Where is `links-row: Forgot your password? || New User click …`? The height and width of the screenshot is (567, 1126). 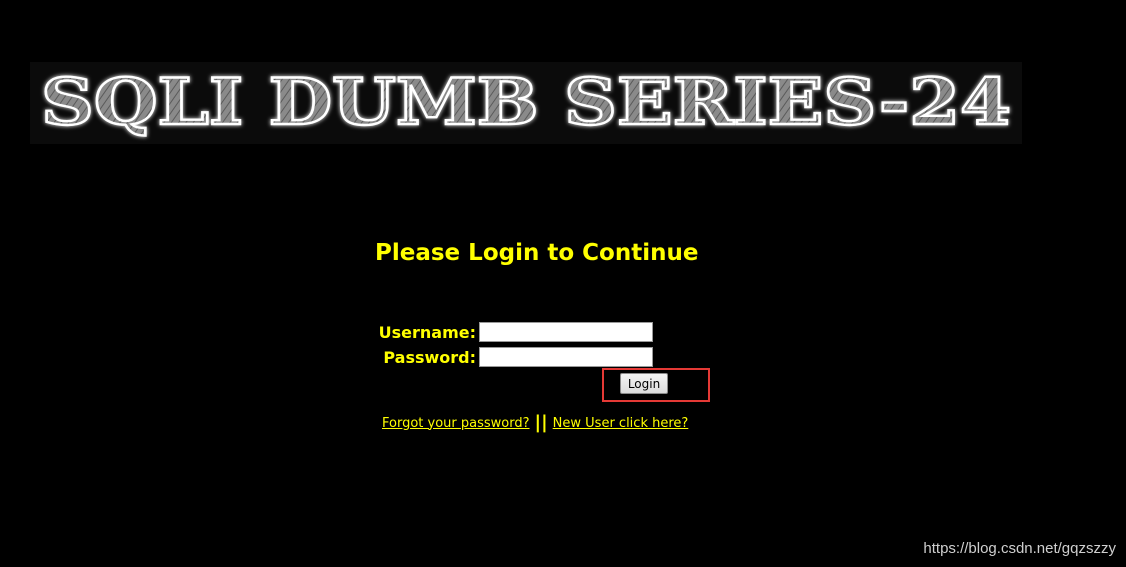
links-row: Forgot your password? || New User click … is located at coordinates (535, 423).